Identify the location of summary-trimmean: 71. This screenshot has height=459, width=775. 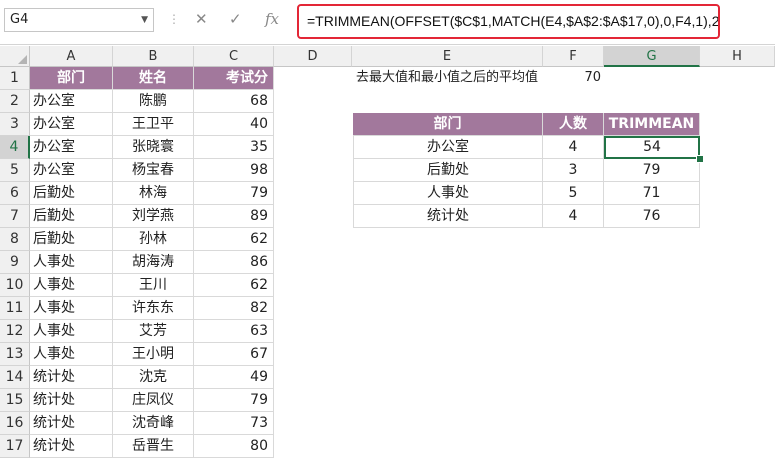
(652, 193).